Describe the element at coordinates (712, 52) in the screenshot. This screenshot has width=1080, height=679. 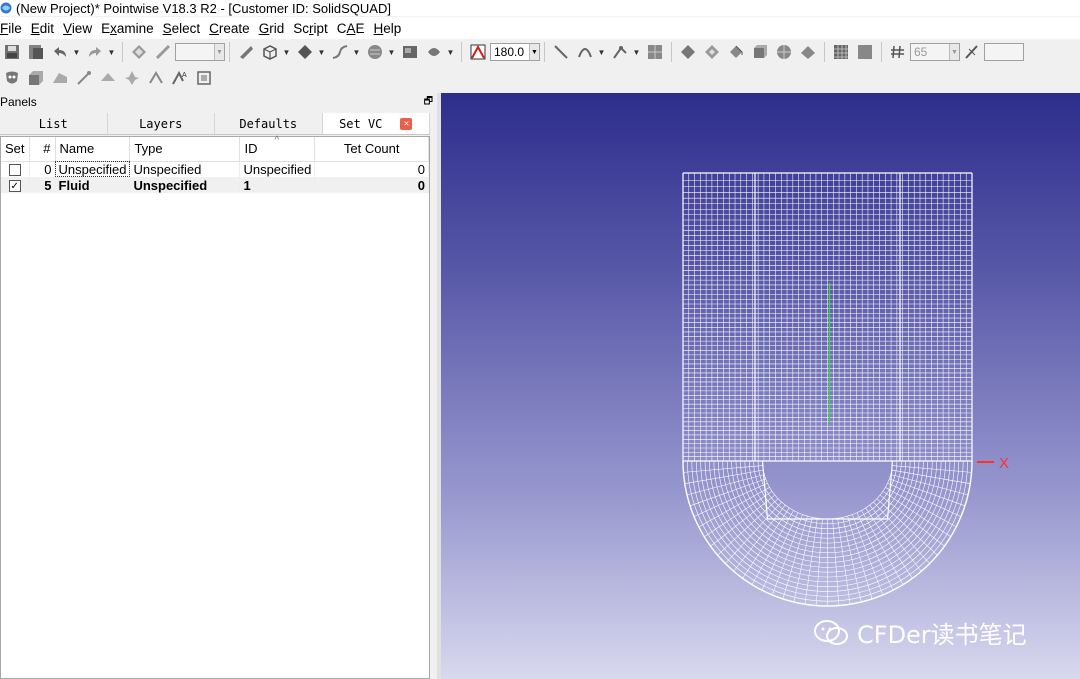
I see `diamond-outline-icon` at that location.